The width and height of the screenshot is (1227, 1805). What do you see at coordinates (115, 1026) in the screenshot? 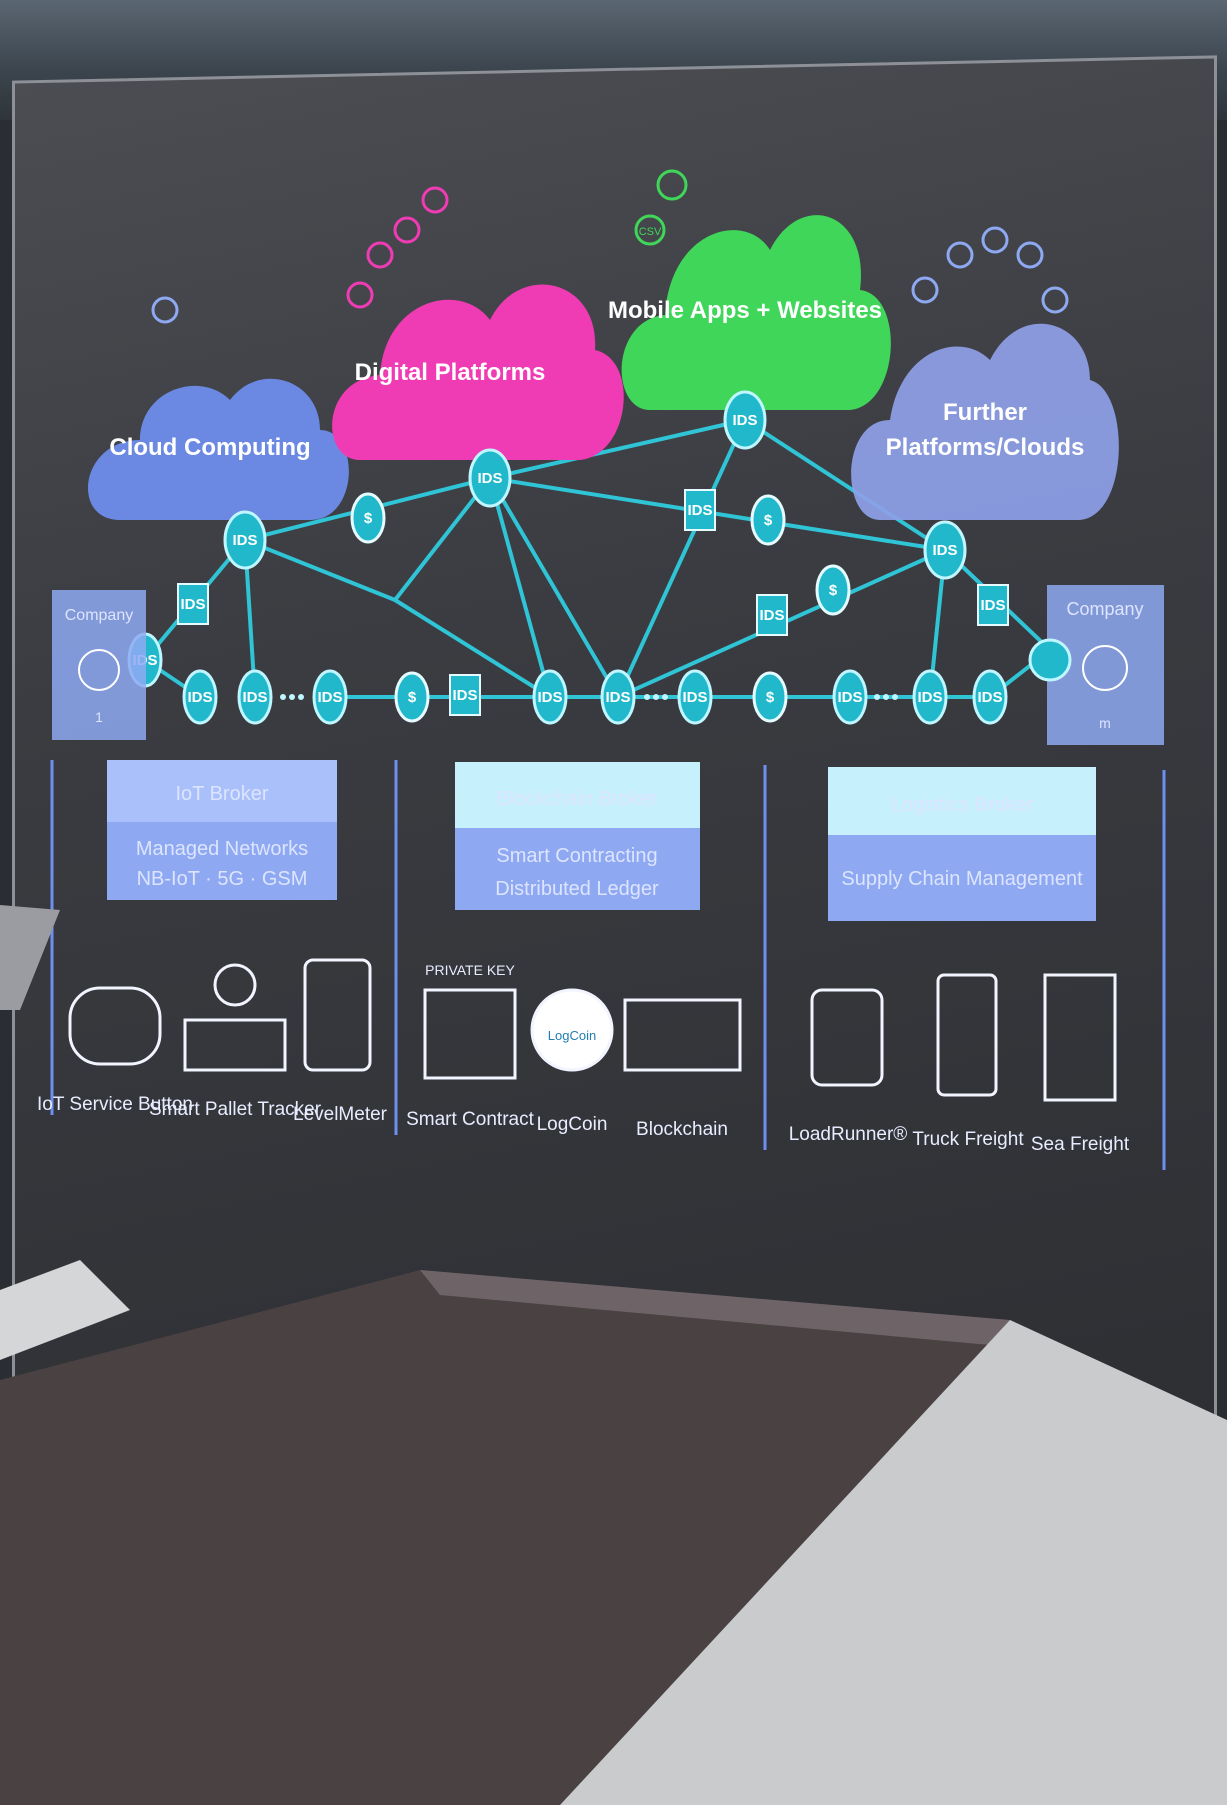
I see `iot-button-icon` at bounding box center [115, 1026].